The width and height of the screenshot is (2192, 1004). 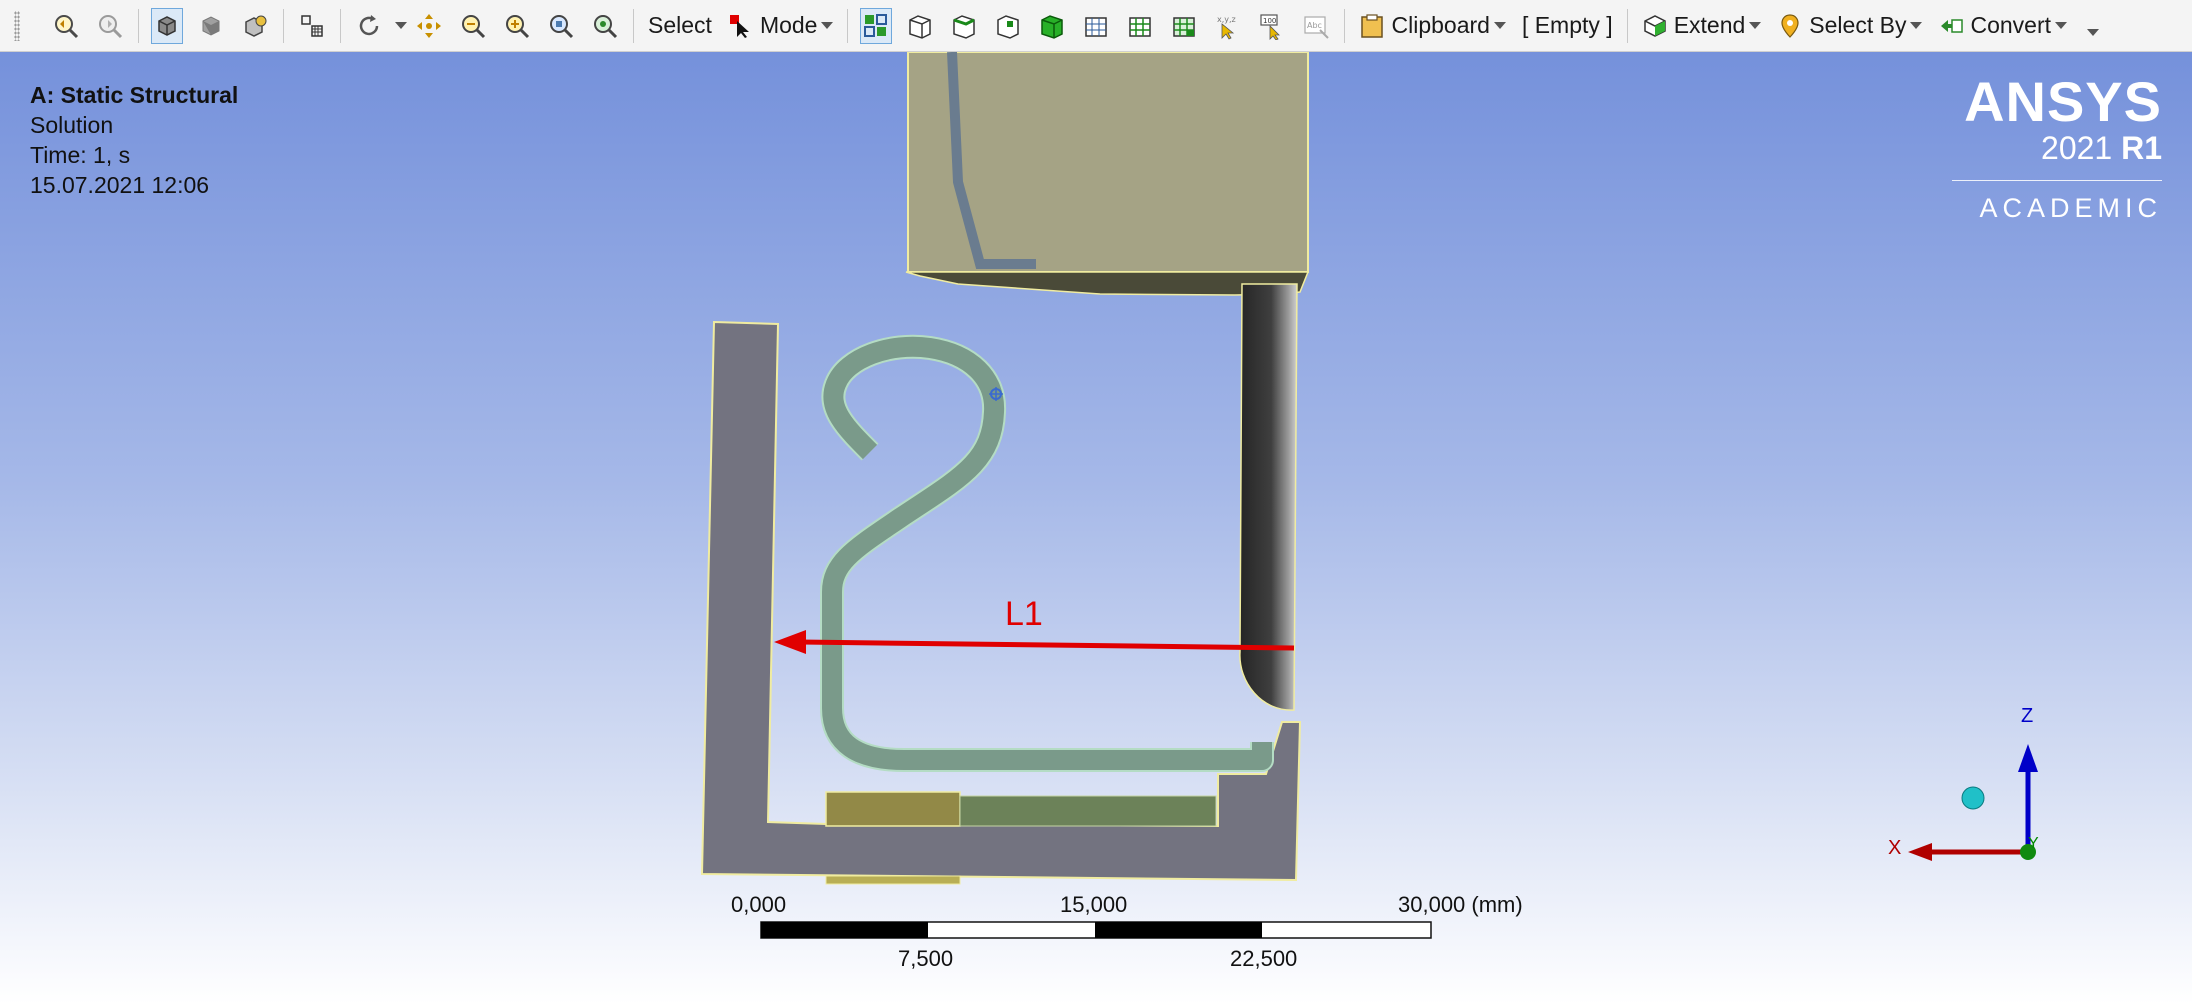 What do you see at coordinates (110, 26) in the screenshot?
I see `zoom-next-icon` at bounding box center [110, 26].